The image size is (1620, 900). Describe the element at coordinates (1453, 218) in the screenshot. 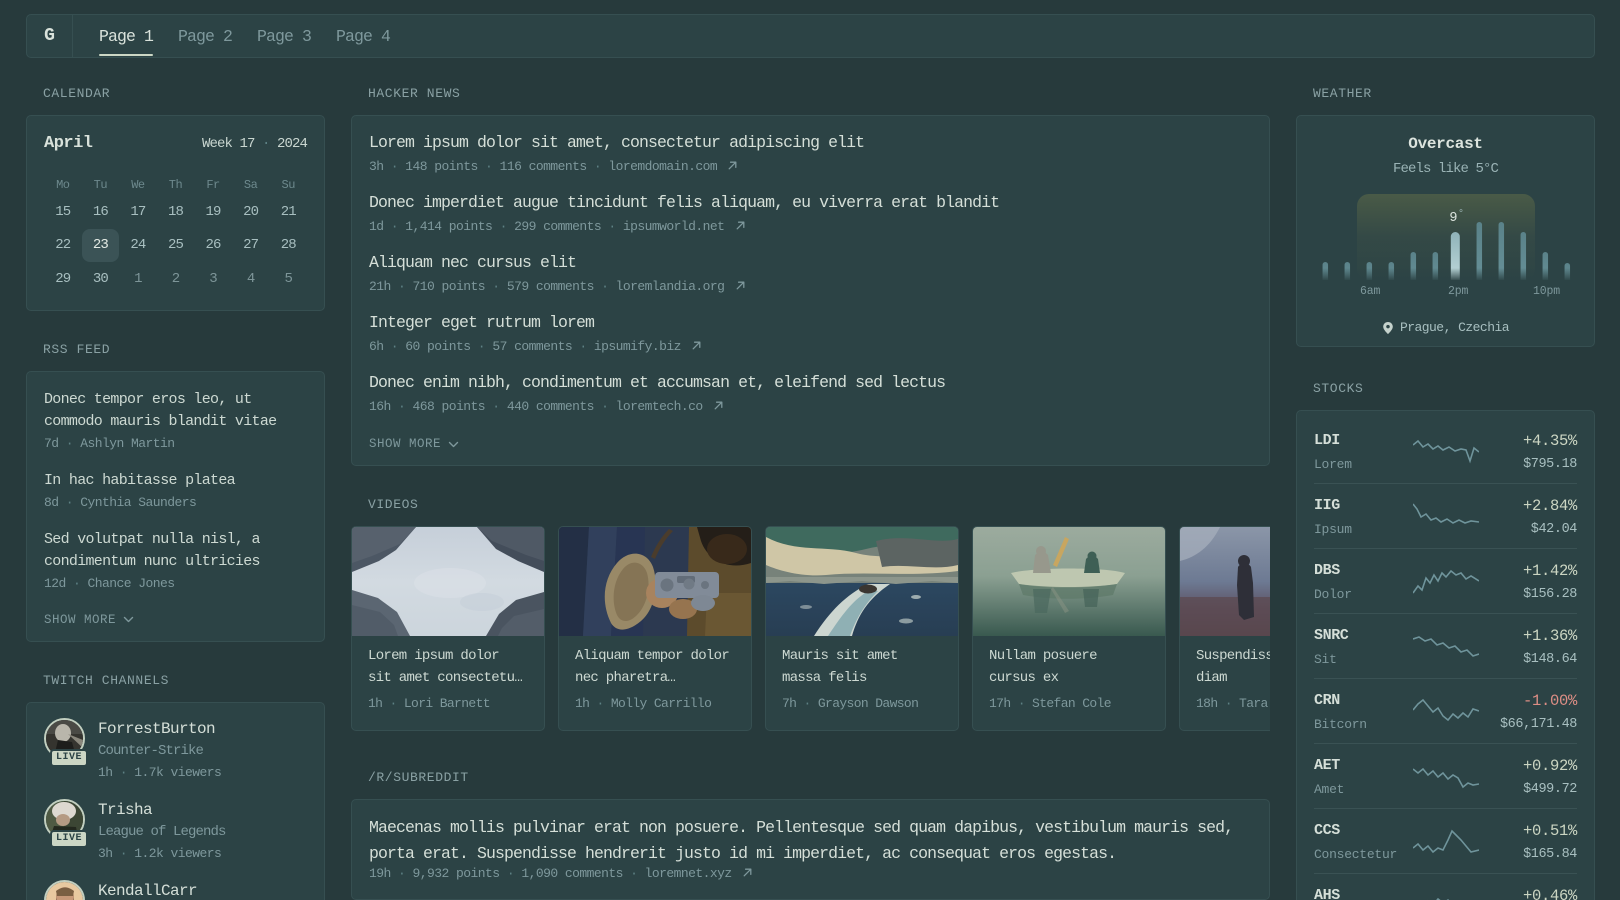

I see `svg-text: 9` at that location.